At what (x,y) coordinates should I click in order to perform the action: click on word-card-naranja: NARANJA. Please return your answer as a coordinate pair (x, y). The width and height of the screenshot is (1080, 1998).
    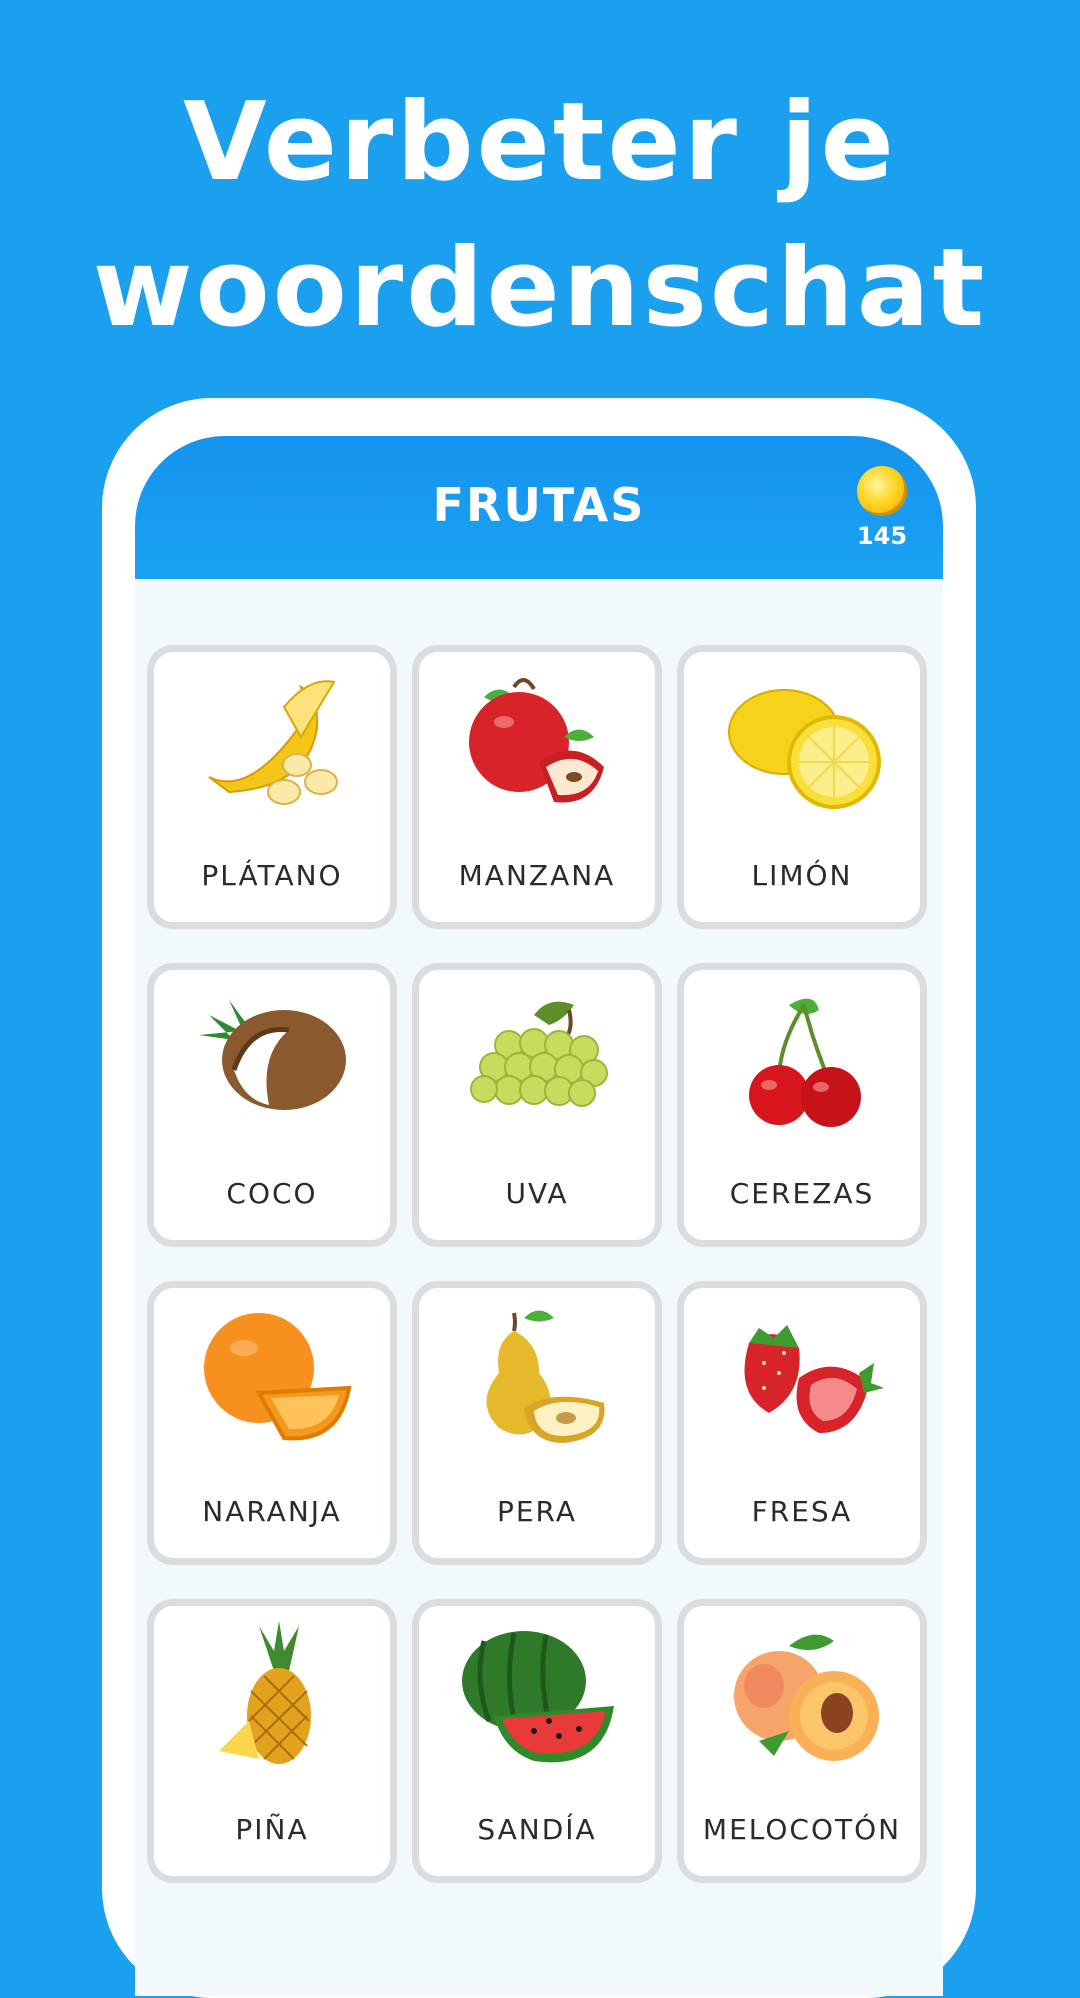
    Looking at the image, I should click on (272, 1423).